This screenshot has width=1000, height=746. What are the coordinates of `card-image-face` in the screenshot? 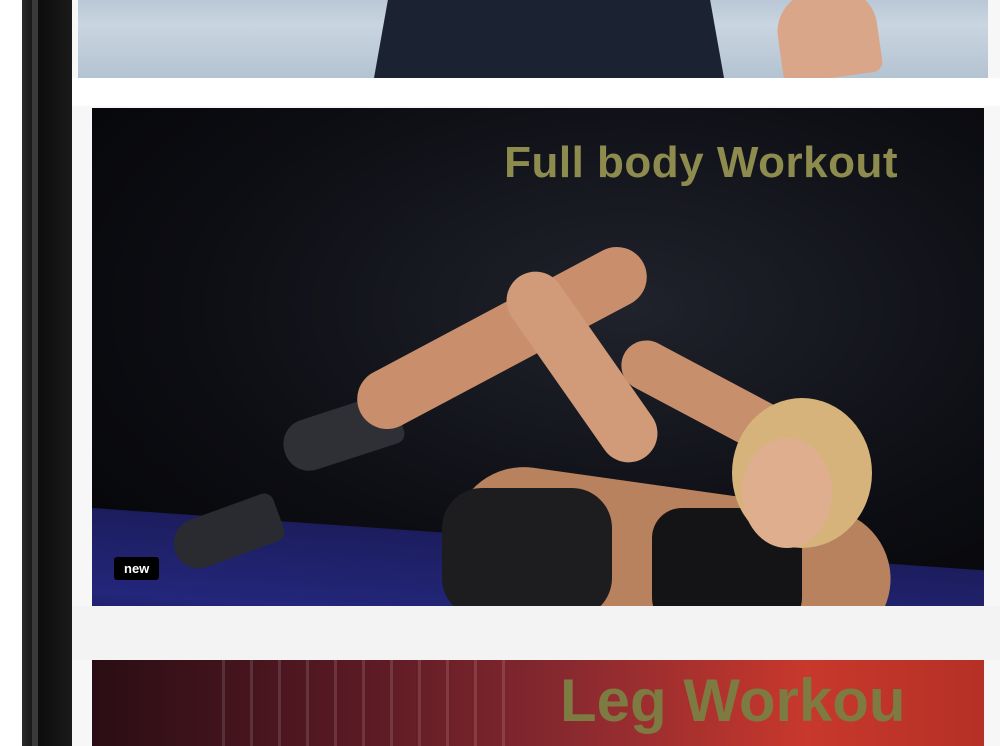 It's located at (787, 493).